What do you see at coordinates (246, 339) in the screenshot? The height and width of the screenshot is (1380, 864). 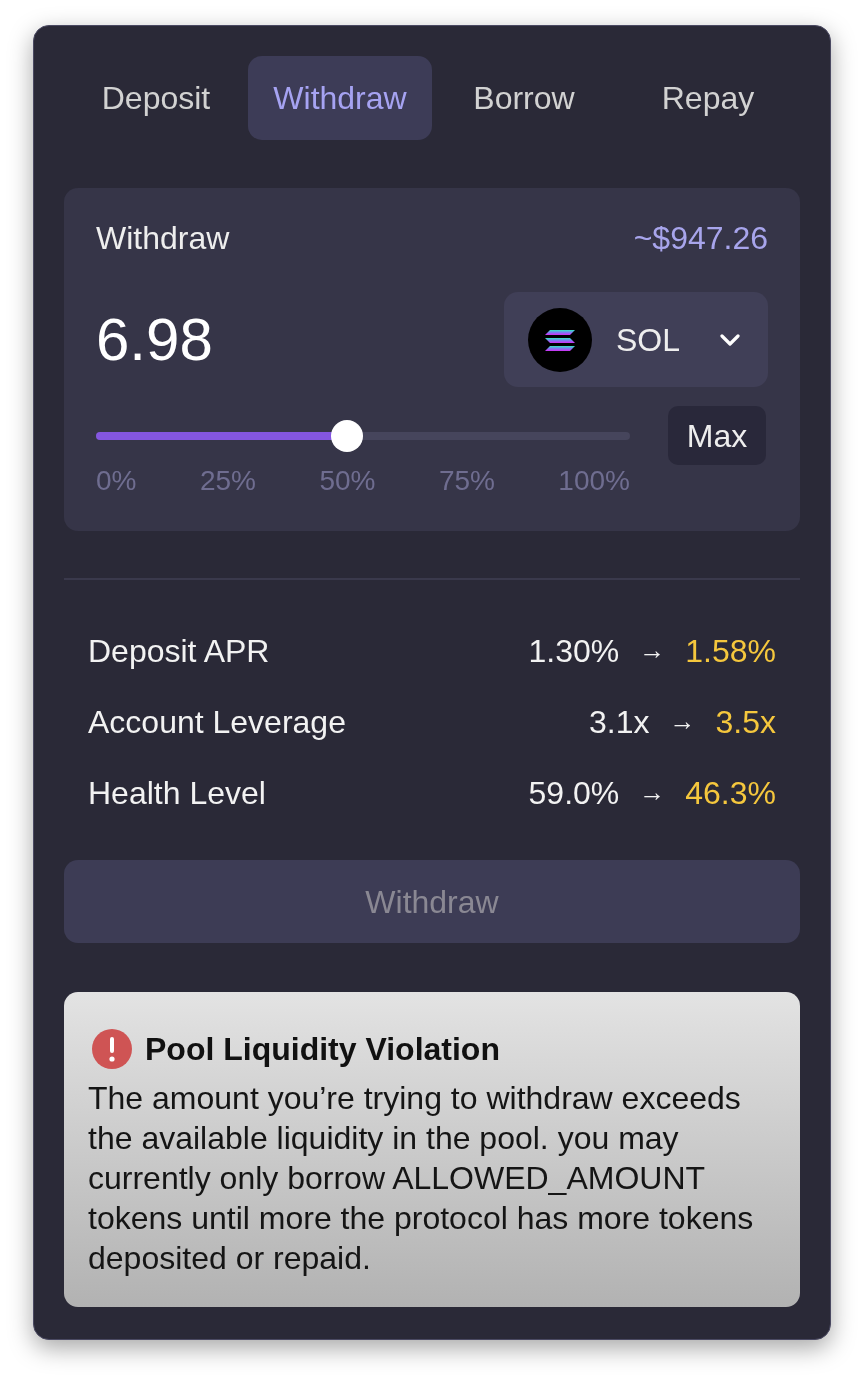 I see `amount-input: 6.98` at bounding box center [246, 339].